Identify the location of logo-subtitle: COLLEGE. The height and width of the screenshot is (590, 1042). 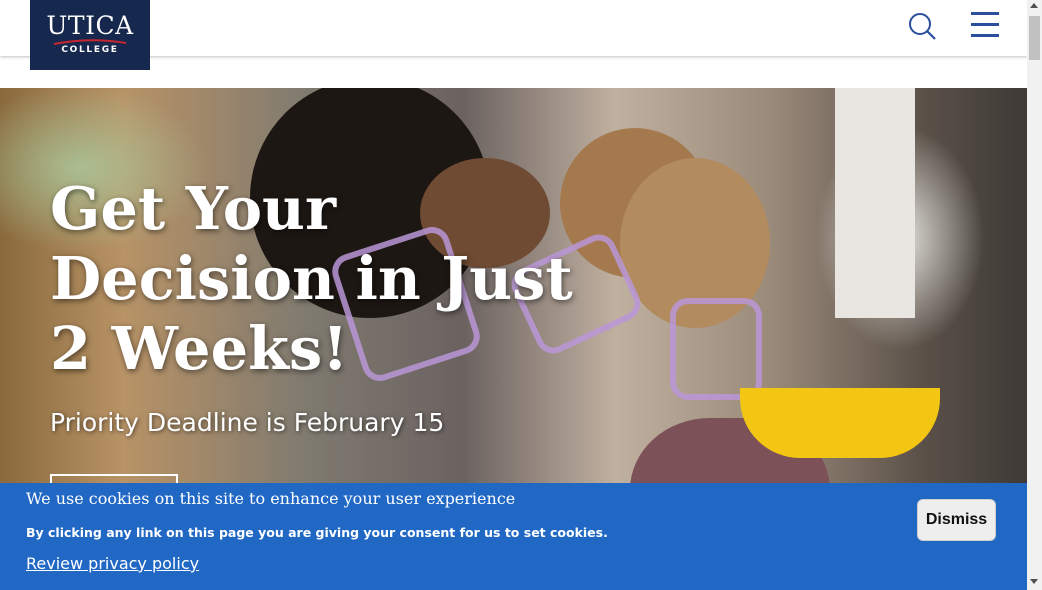
(90, 50).